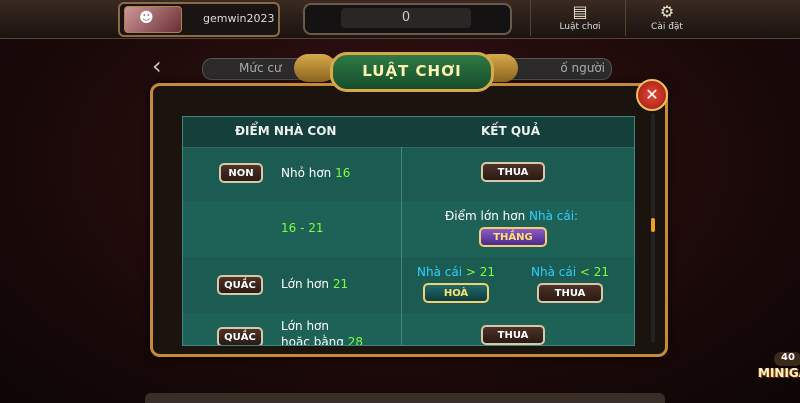  I want to click on result-condition-right: Nhà cái < 21, so click(570, 272).